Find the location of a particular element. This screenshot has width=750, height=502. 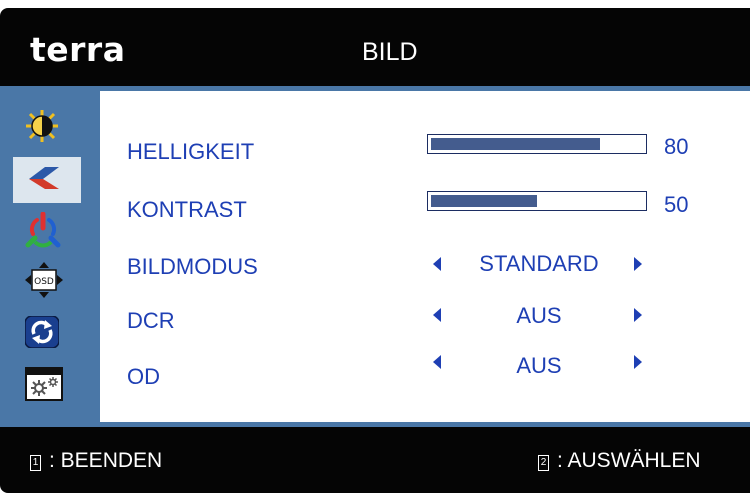

od-value: AUS is located at coordinates (539, 365).